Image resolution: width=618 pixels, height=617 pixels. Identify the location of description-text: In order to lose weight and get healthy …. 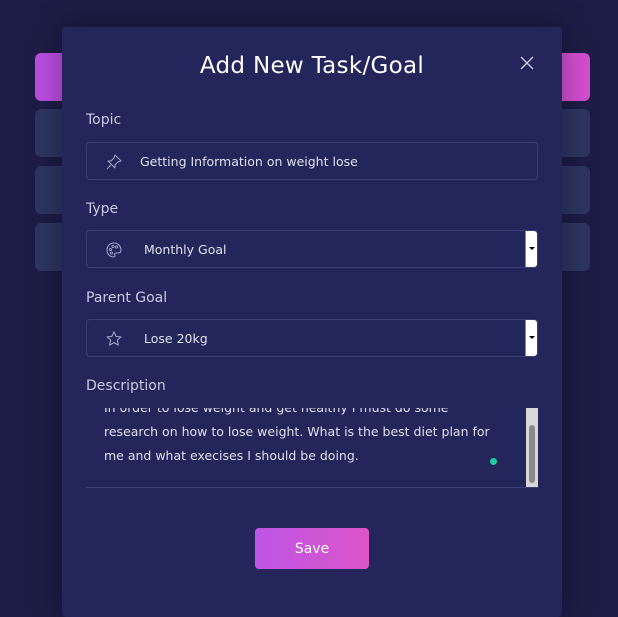
(297, 435).